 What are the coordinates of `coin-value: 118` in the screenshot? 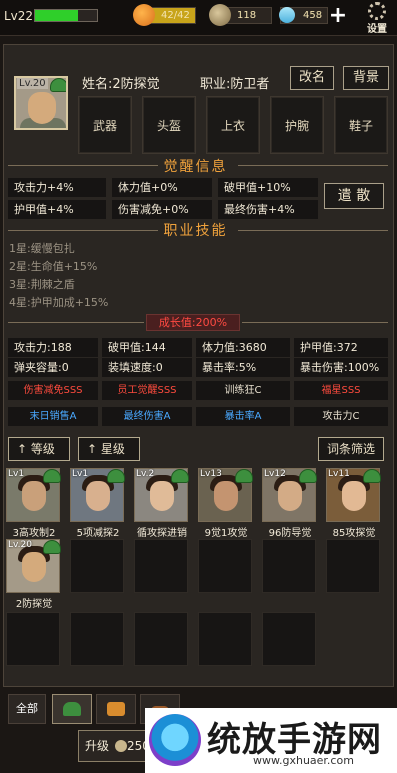 It's located at (247, 15).